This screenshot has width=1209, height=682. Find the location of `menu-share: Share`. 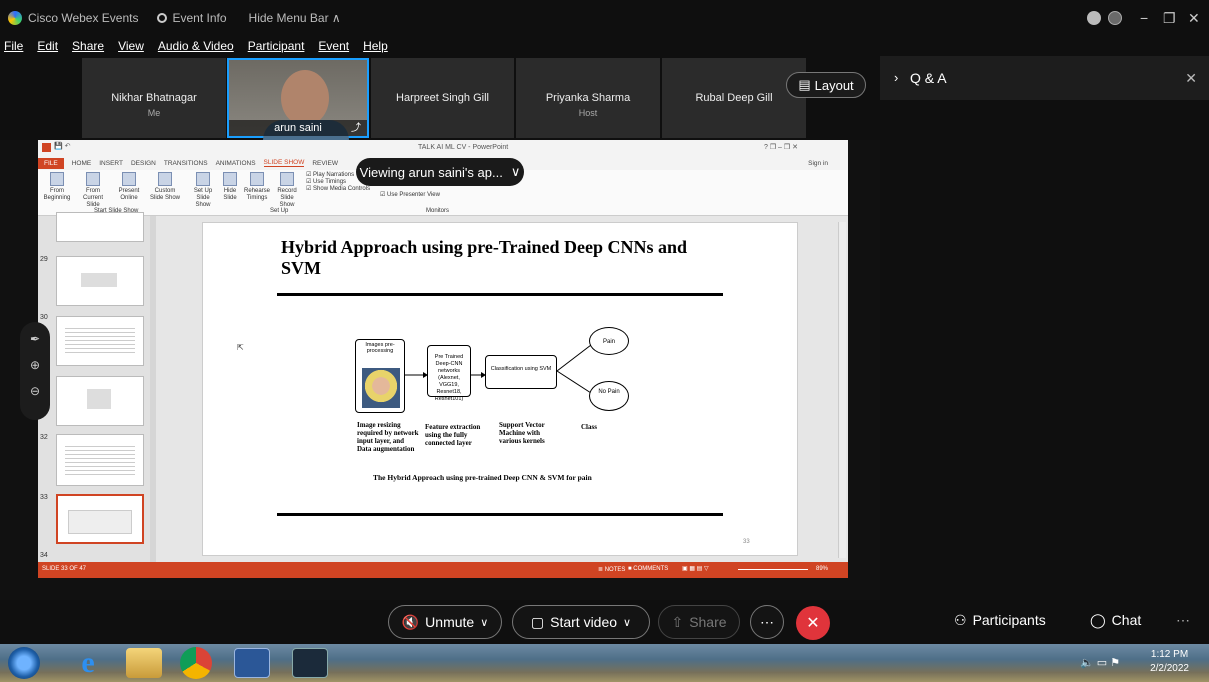

menu-share: Share is located at coordinates (88, 46).